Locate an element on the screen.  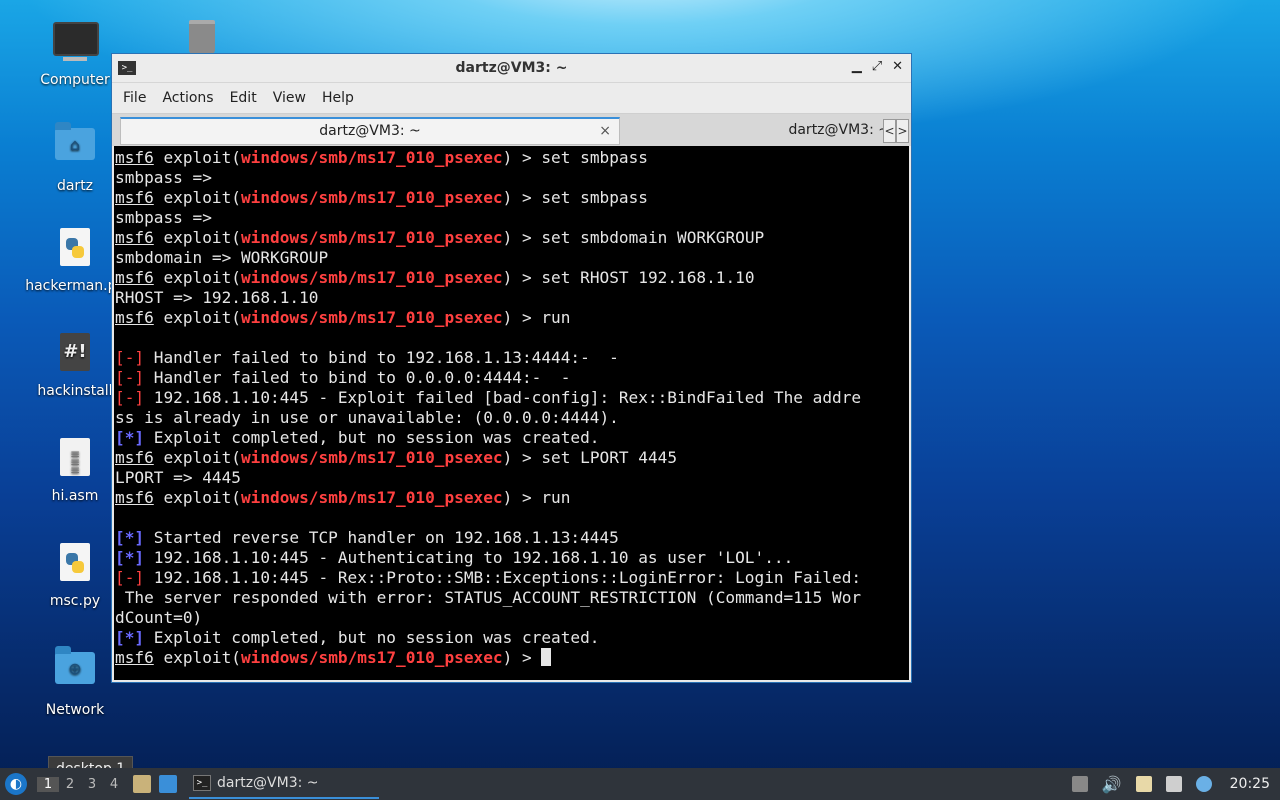
terminal-line: LPORT => 4445 is located at coordinates (178, 477).